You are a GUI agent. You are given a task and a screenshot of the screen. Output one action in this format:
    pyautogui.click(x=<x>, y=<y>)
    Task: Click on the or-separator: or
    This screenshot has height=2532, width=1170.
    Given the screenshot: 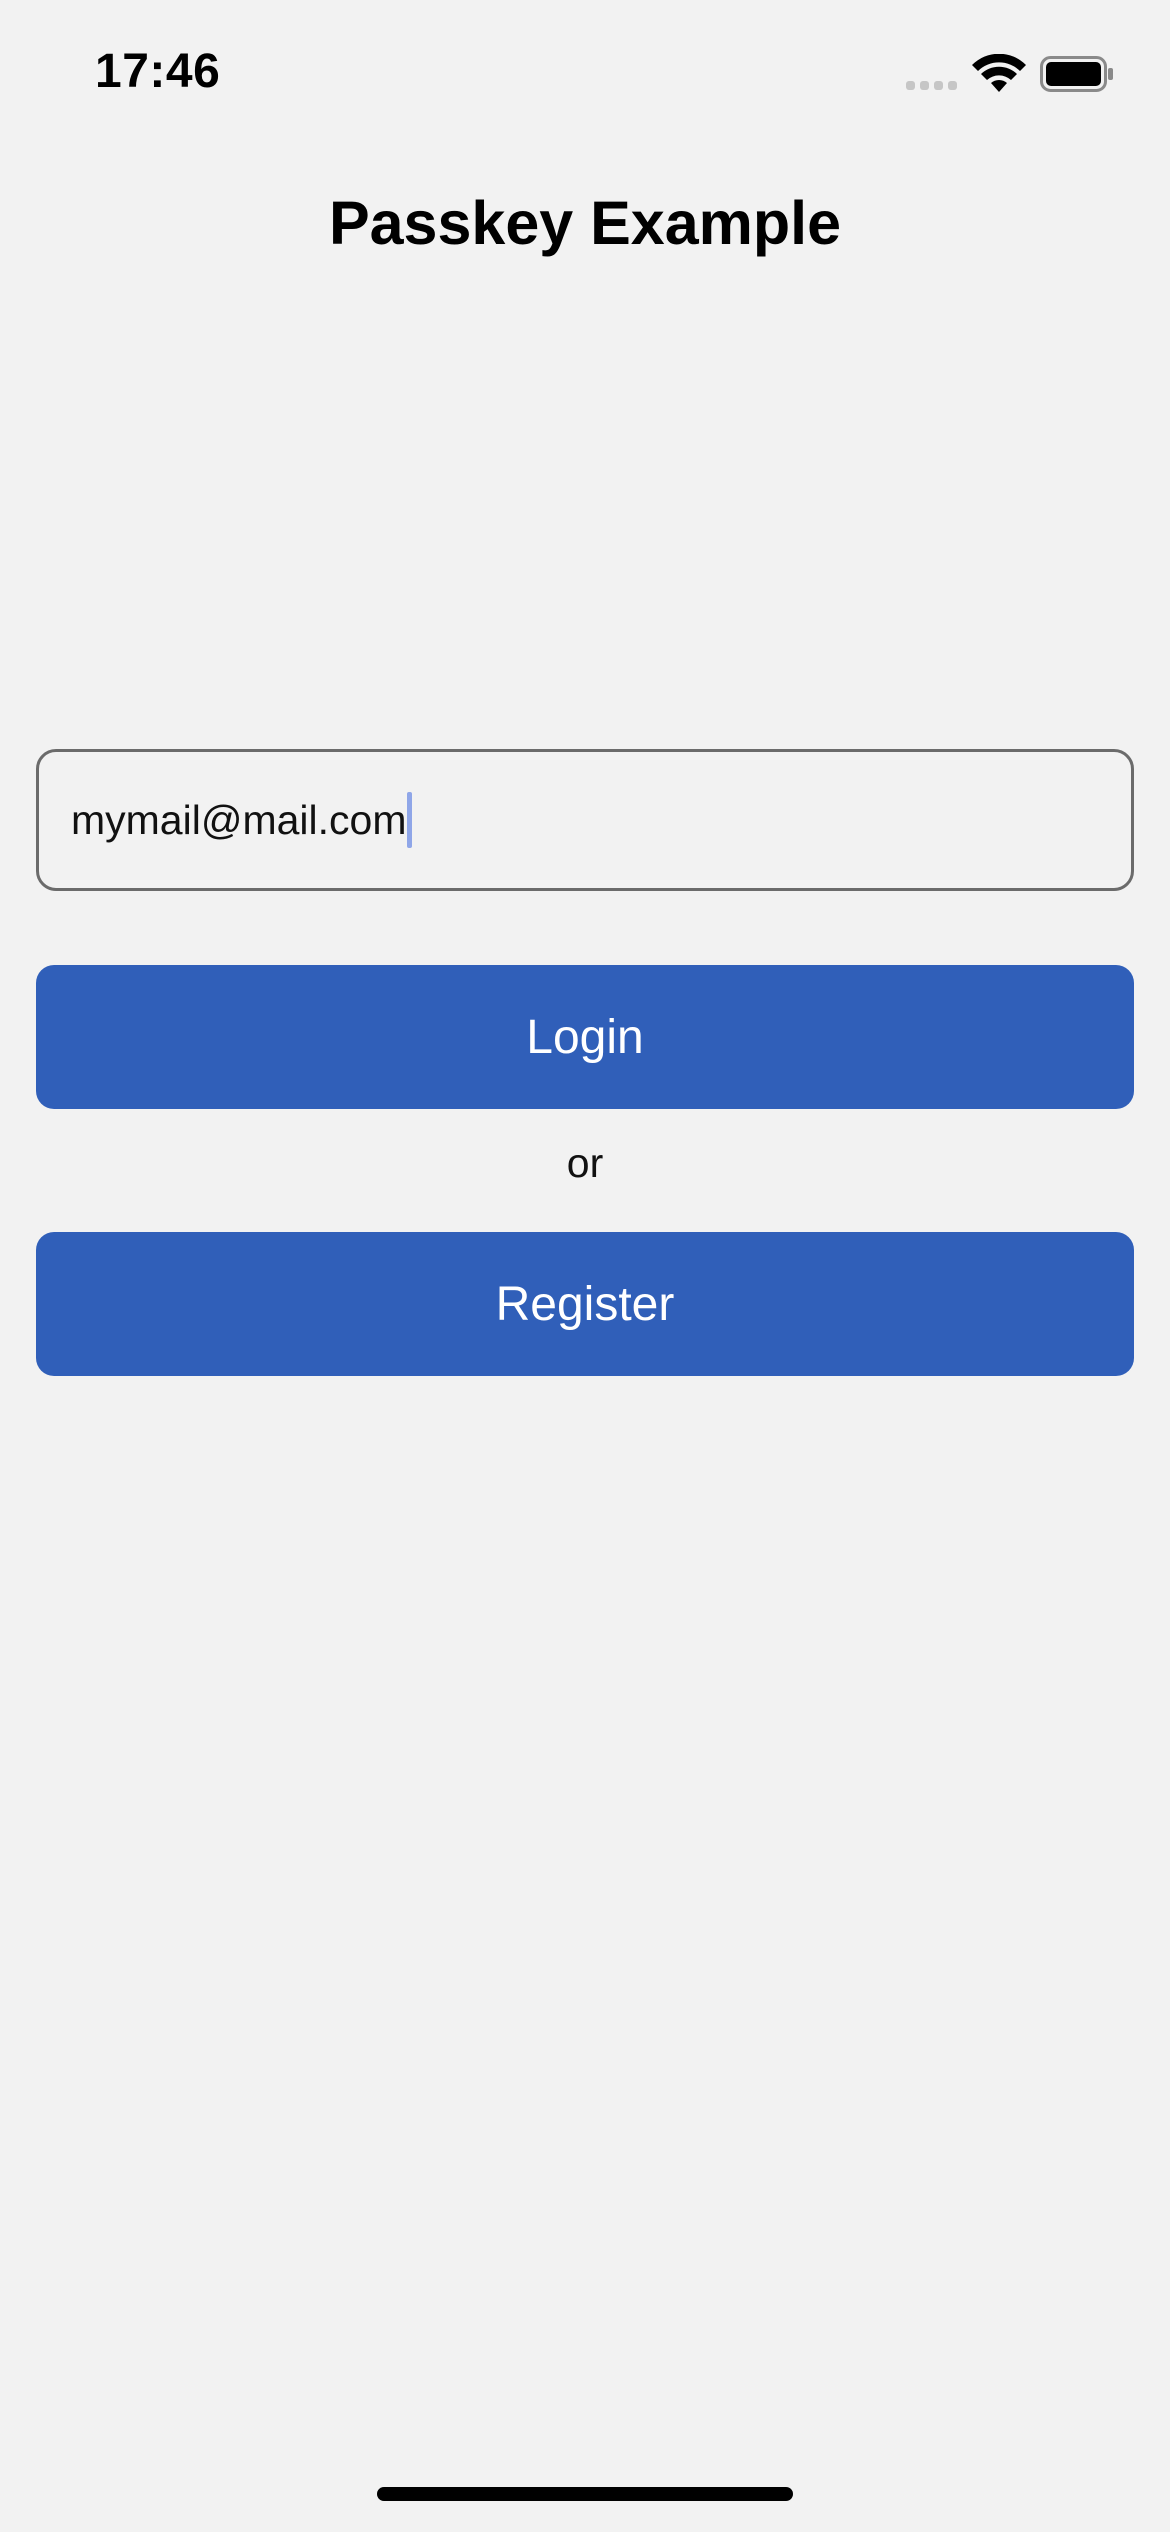 What is the action you would take?
    pyautogui.click(x=585, y=1163)
    